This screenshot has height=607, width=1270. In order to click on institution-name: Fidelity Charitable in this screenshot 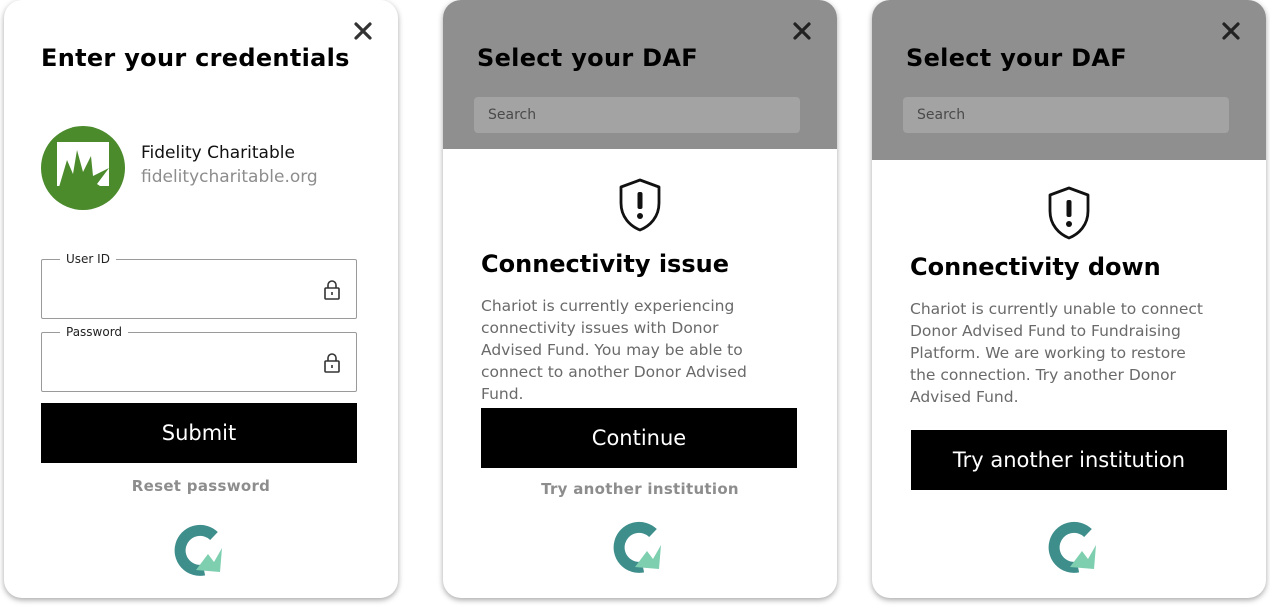, I will do `click(218, 153)`.